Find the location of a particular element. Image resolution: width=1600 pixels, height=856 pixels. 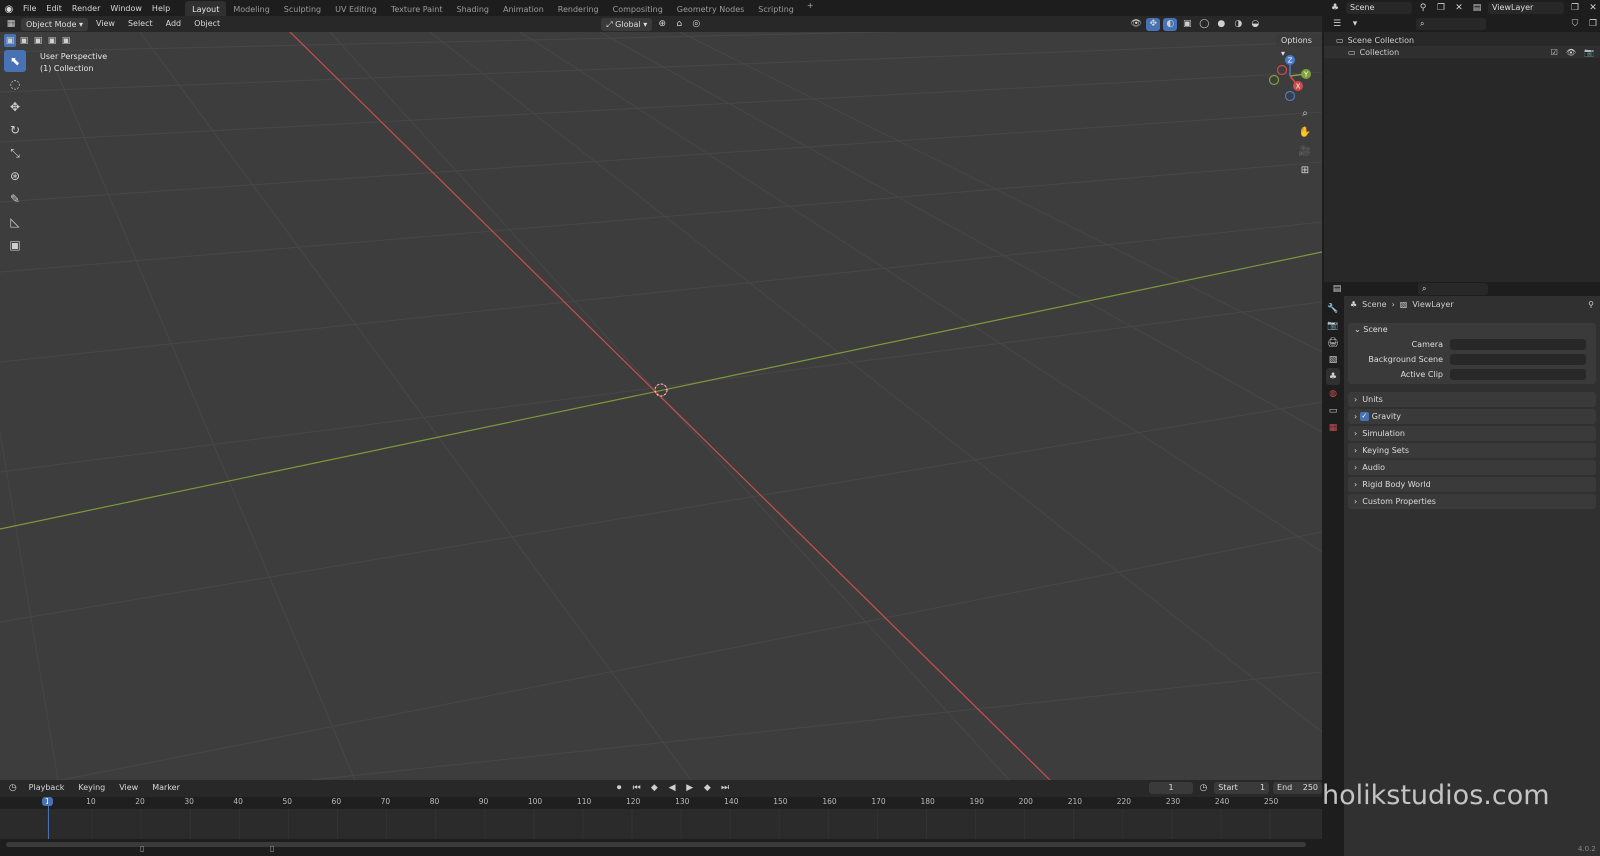

texture-tab-icon: ▦ is located at coordinates (1333, 427).